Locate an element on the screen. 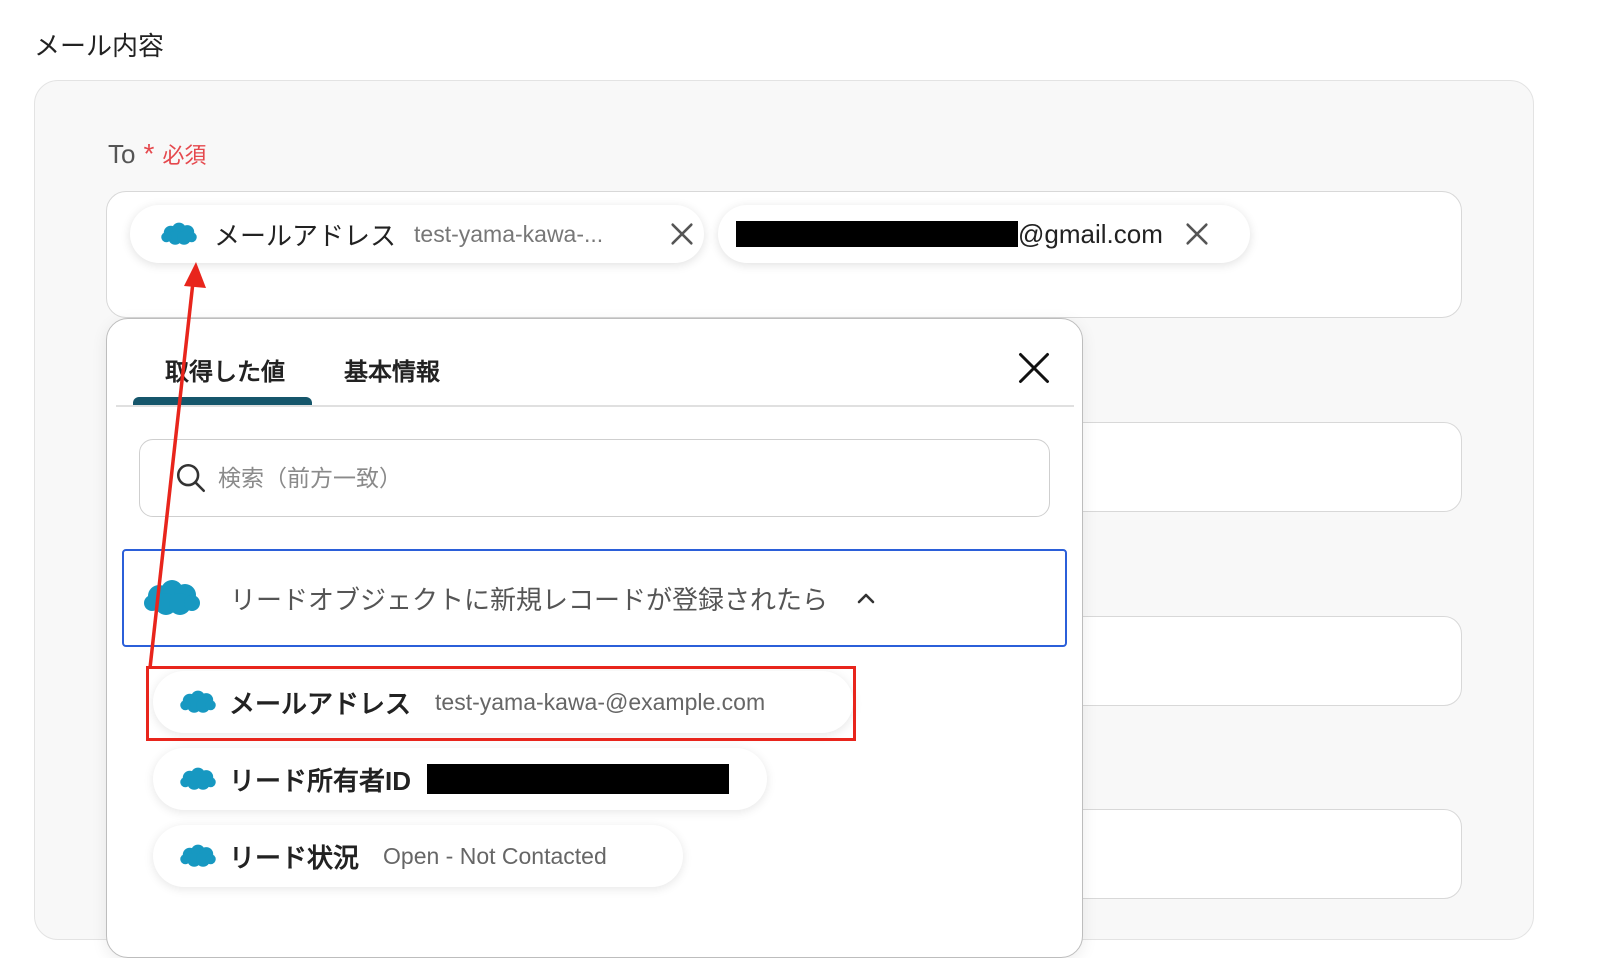 This screenshot has height=958, width=1600. to-label-text: To is located at coordinates (122, 153).